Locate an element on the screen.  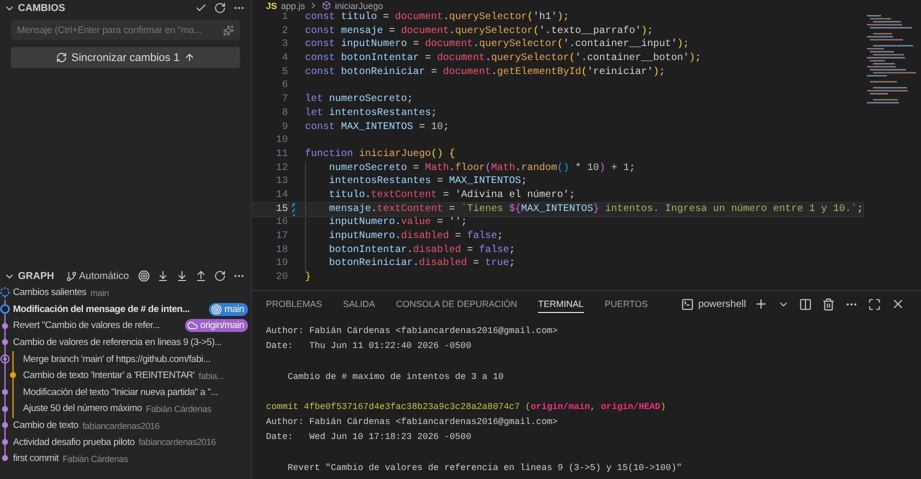
panel-tab: PUERTOS is located at coordinates (626, 304).